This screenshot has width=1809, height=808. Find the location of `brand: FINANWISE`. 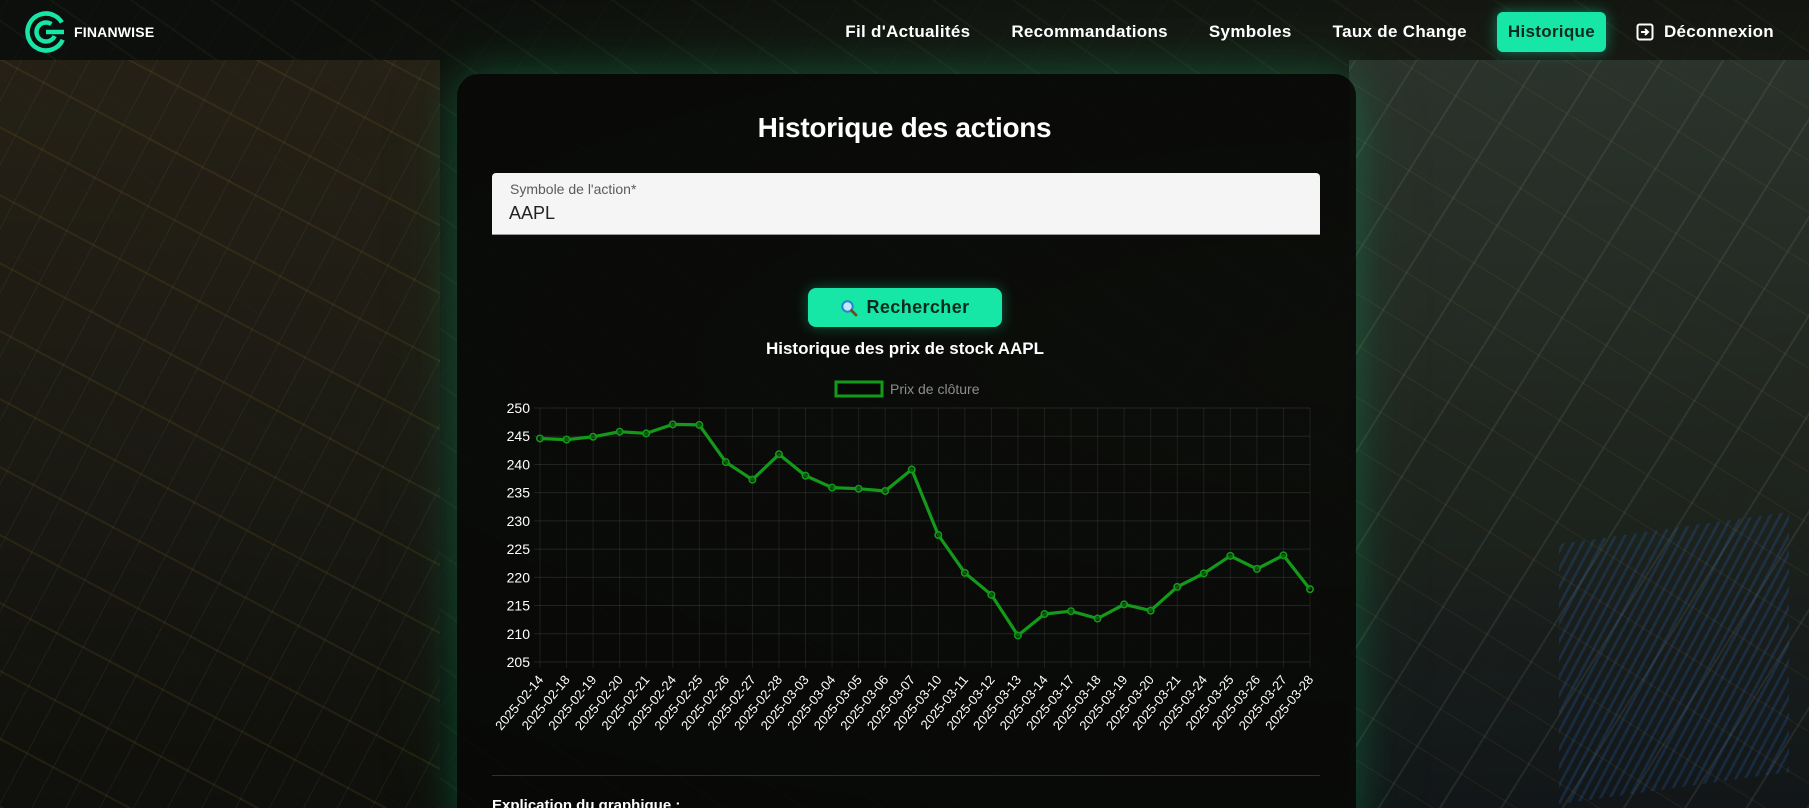

brand: FINANWISE is located at coordinates (89, 32).